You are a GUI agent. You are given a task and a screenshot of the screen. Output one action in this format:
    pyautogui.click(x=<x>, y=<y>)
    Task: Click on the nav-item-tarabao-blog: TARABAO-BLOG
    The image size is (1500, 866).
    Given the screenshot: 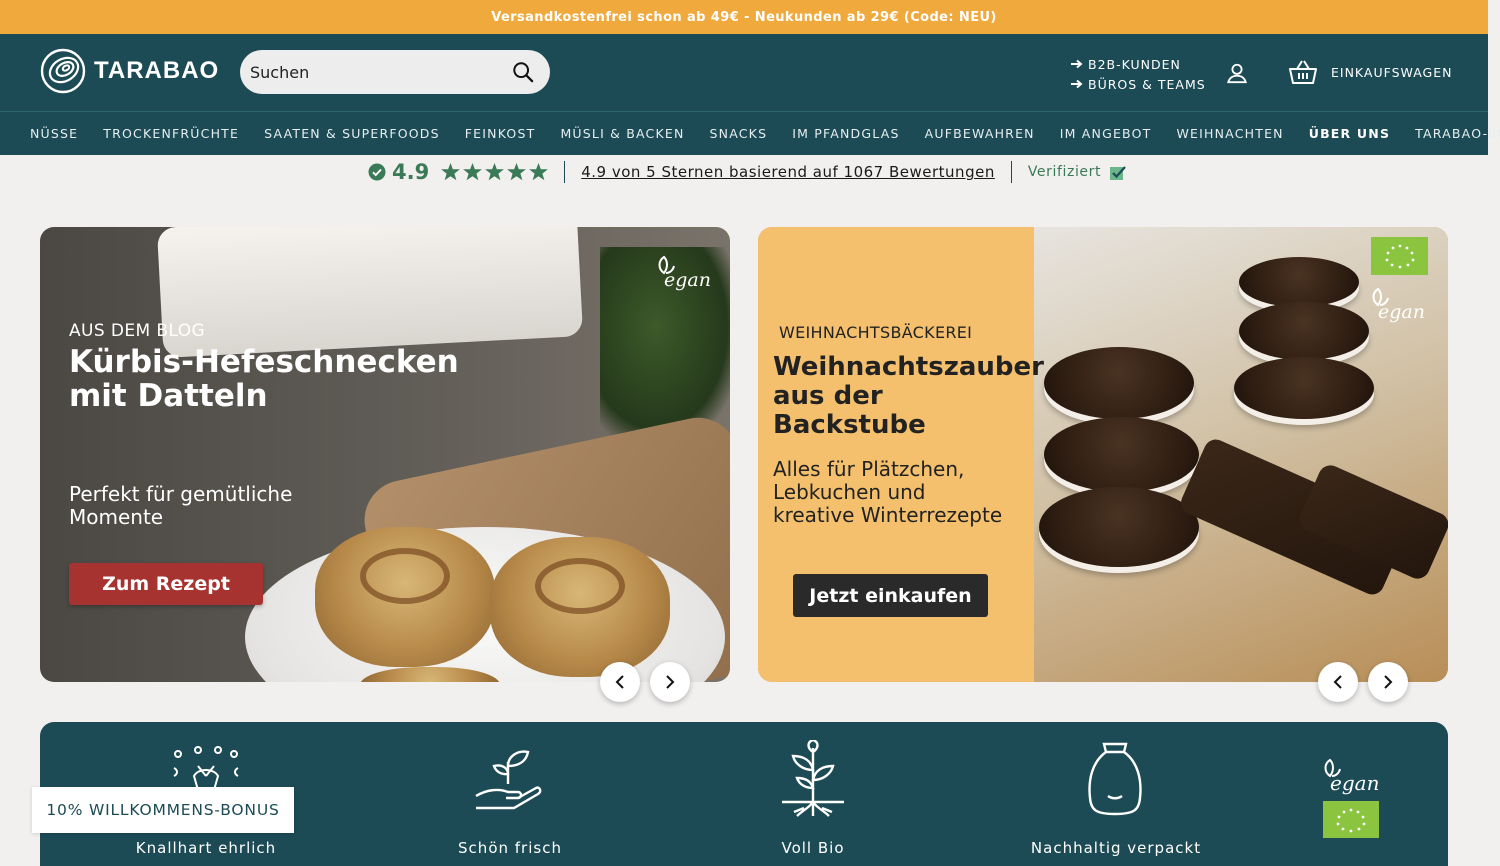 What is the action you would take?
    pyautogui.click(x=1457, y=133)
    